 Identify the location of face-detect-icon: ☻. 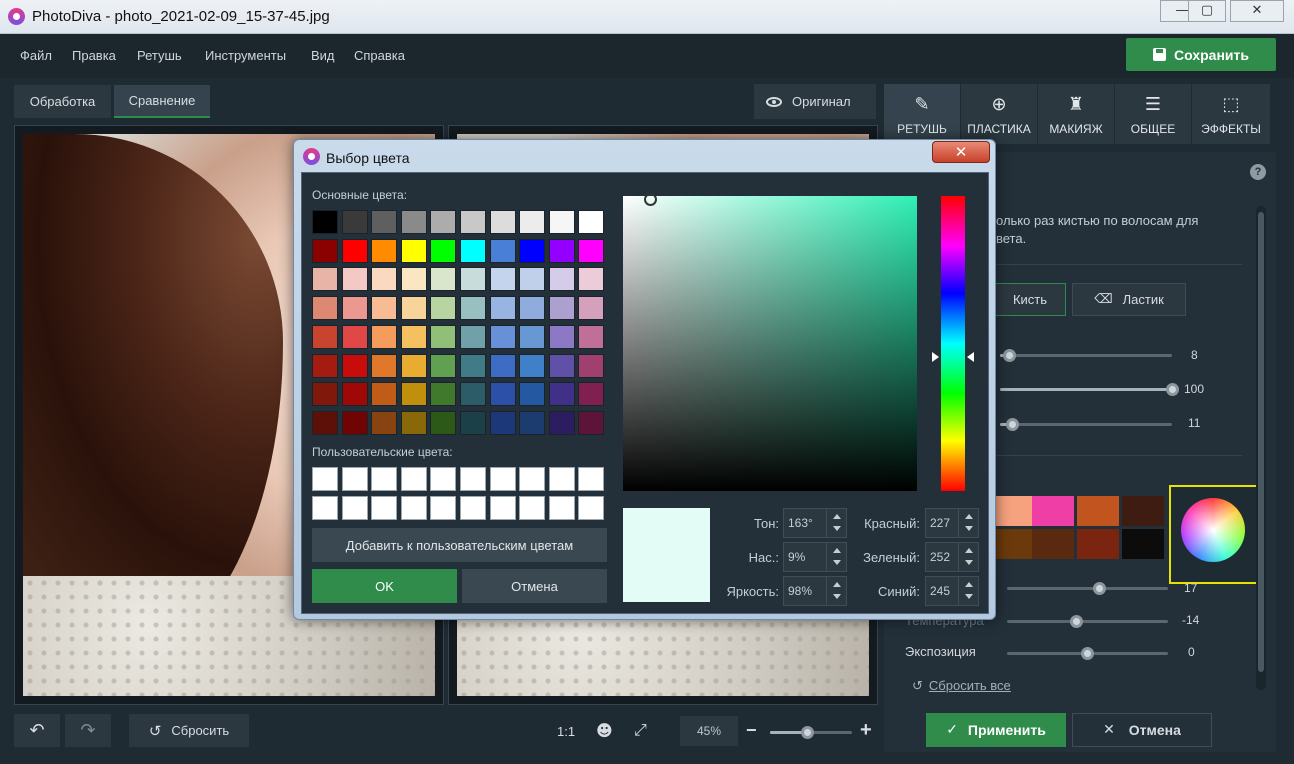
(604, 730).